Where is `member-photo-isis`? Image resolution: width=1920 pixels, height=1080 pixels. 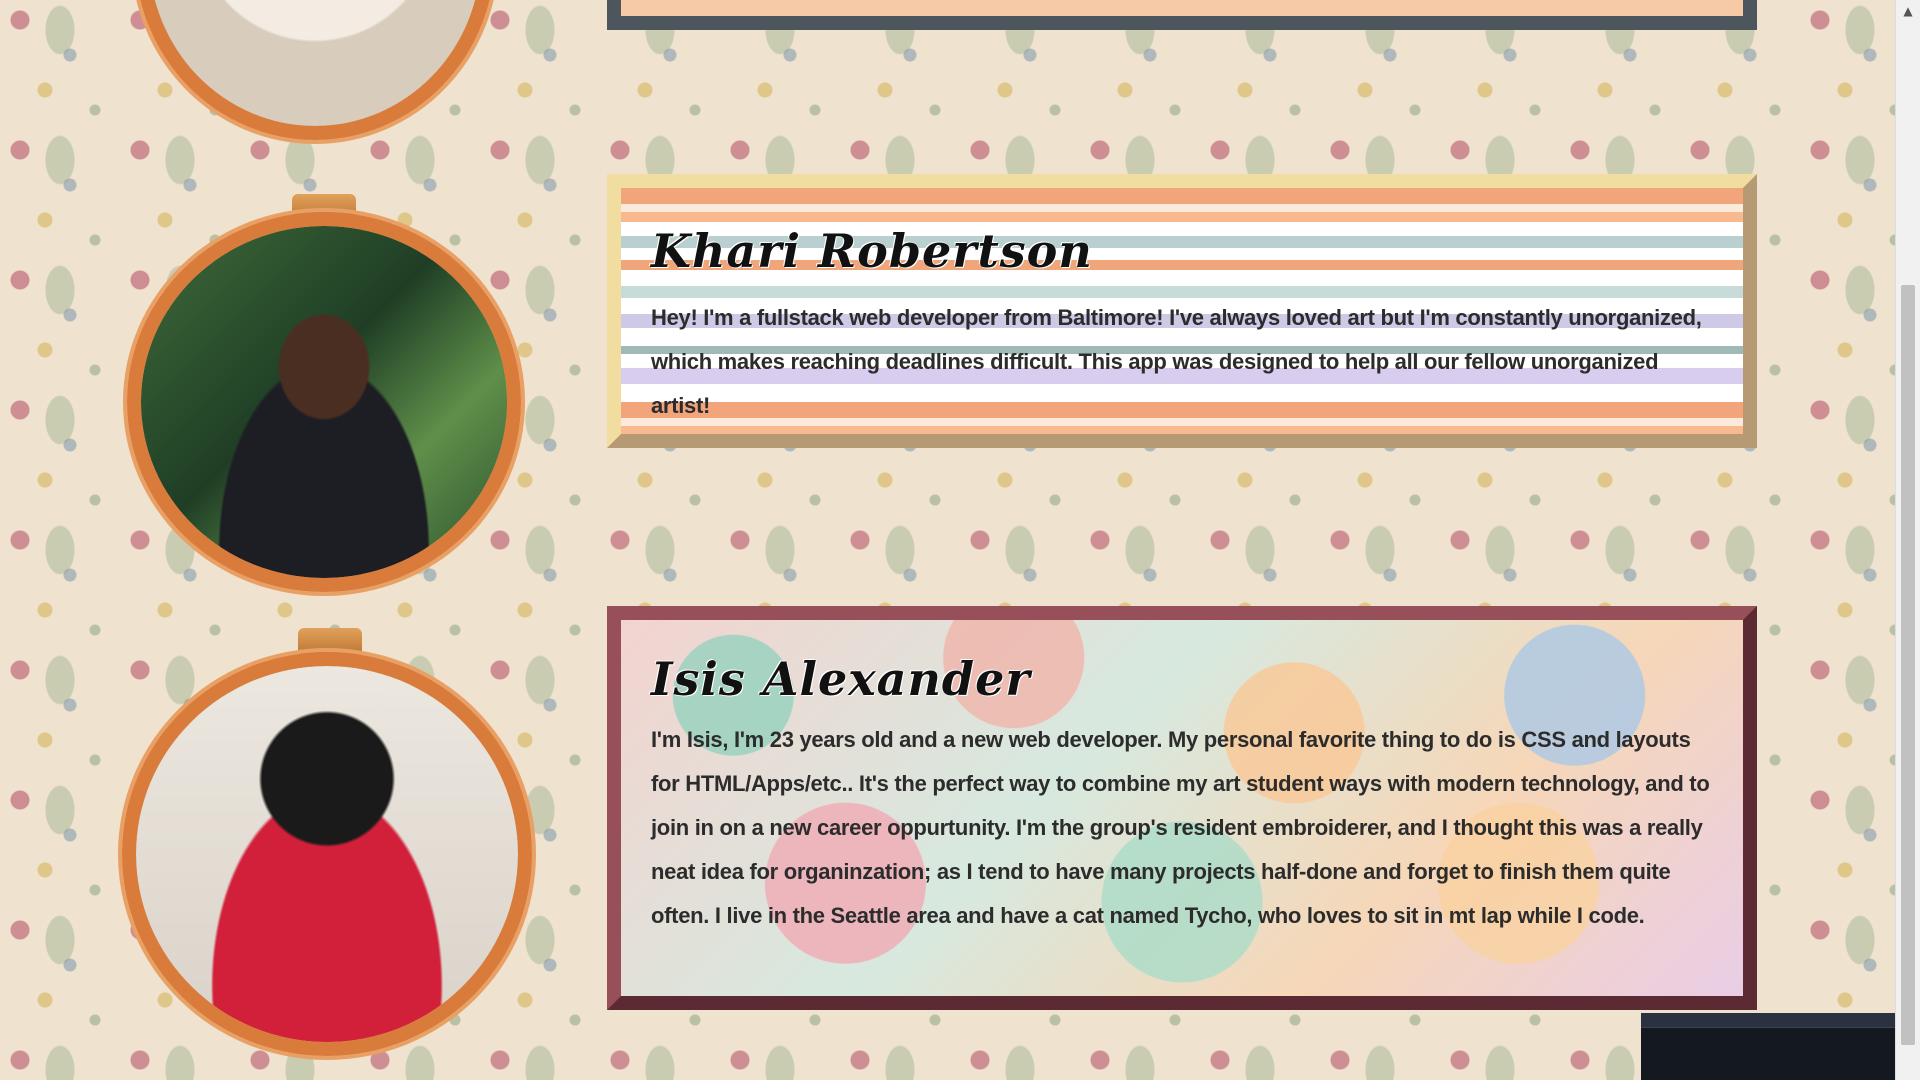
member-photo-isis is located at coordinates (327, 854).